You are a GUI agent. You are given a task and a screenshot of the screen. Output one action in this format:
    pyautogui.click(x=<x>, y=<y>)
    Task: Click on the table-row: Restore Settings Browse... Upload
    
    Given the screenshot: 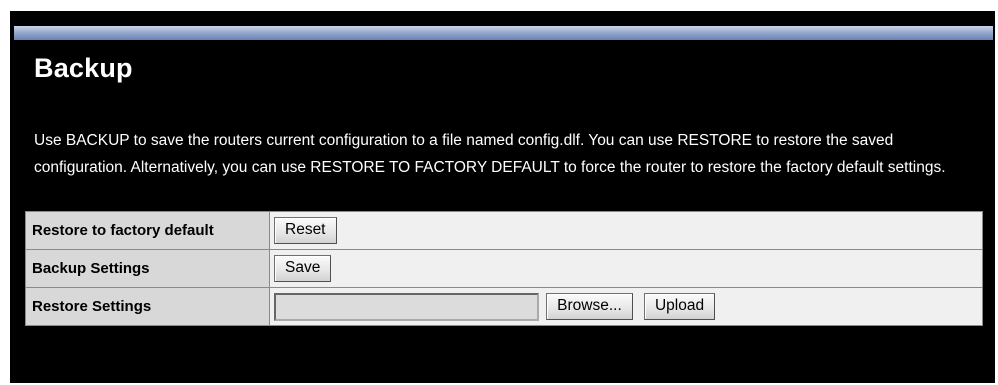 What is the action you would take?
    pyautogui.click(x=504, y=306)
    